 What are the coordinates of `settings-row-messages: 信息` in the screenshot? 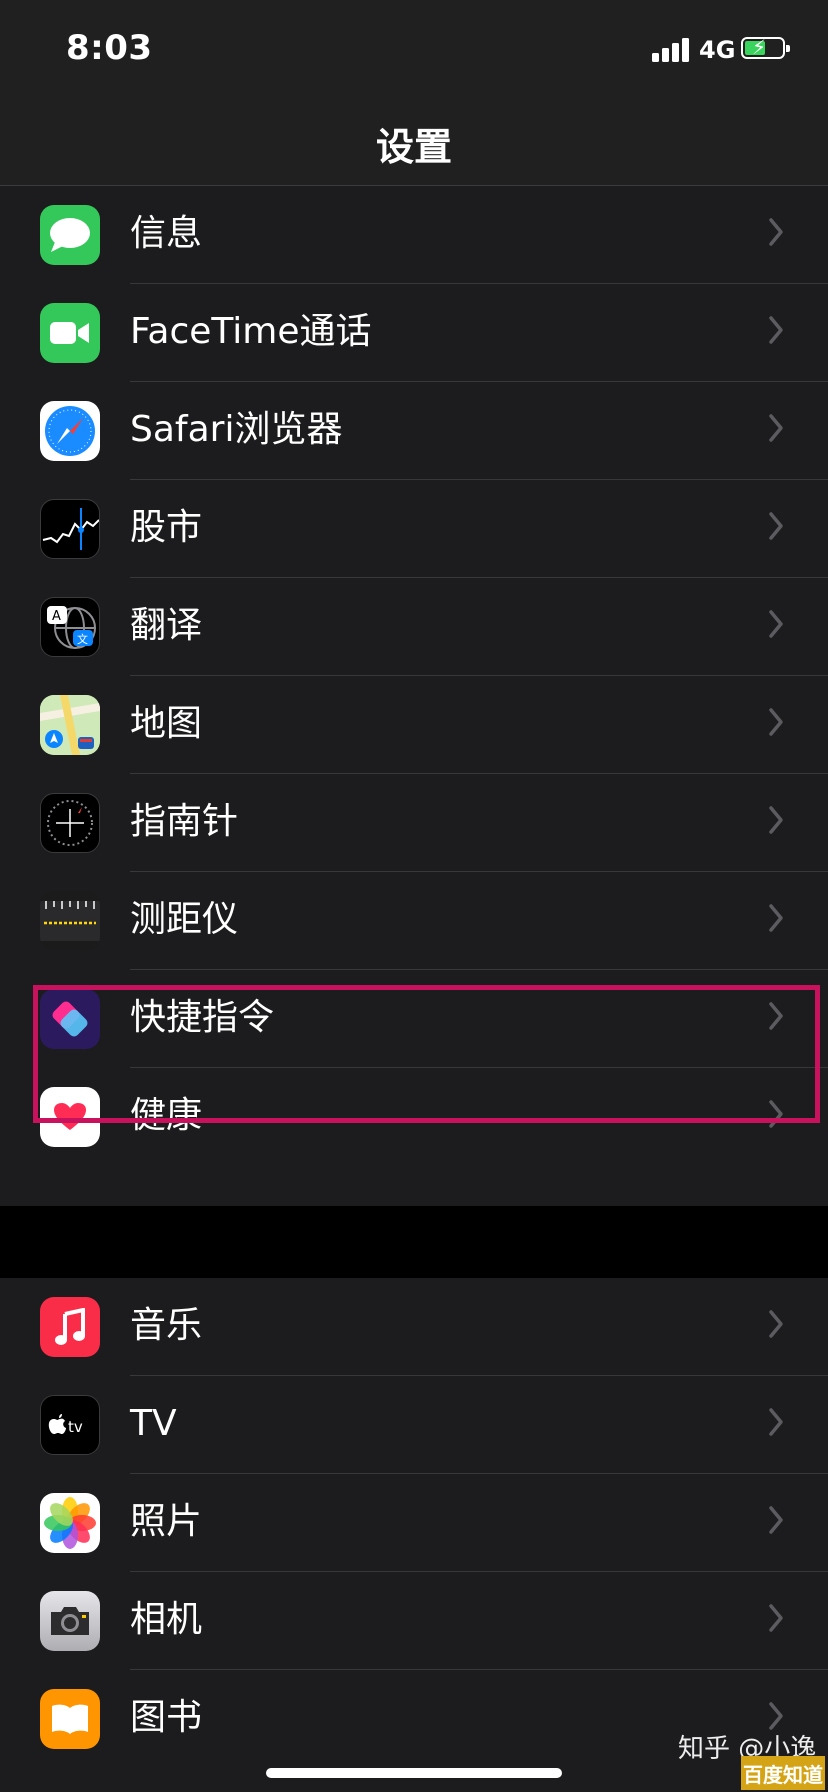 It's located at (414, 235).